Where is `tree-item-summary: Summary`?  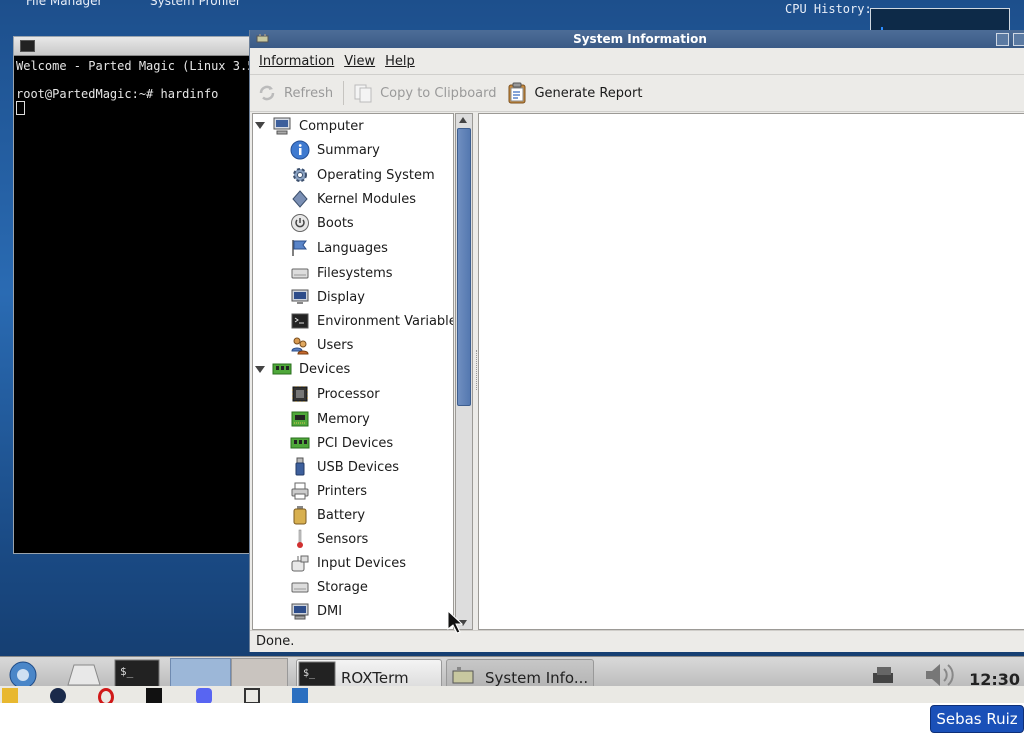
tree-item-summary: Summary is located at coordinates (334, 150).